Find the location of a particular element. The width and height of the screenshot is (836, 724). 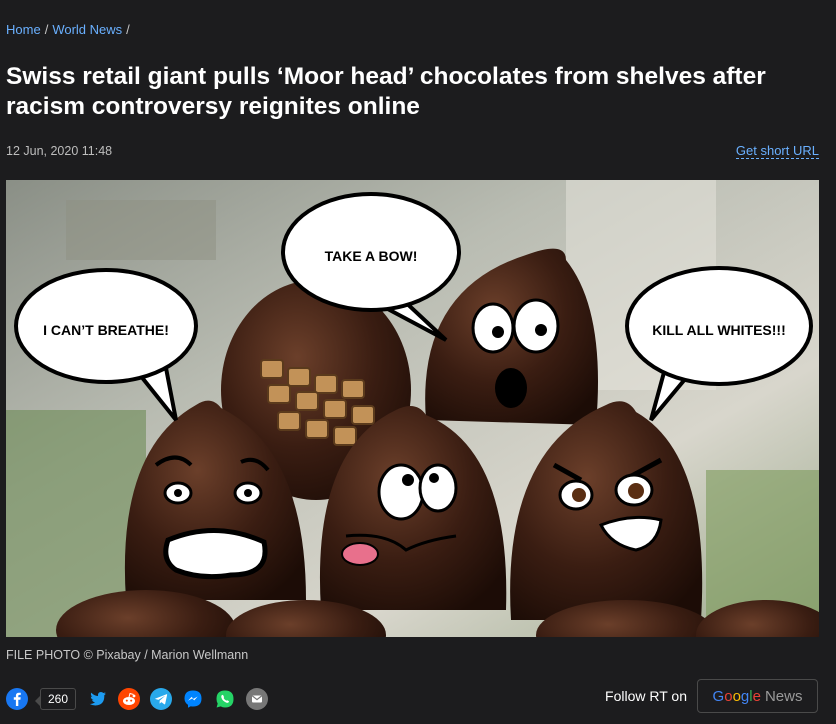

follow-rt-label: Follow RT on is located at coordinates (646, 696).